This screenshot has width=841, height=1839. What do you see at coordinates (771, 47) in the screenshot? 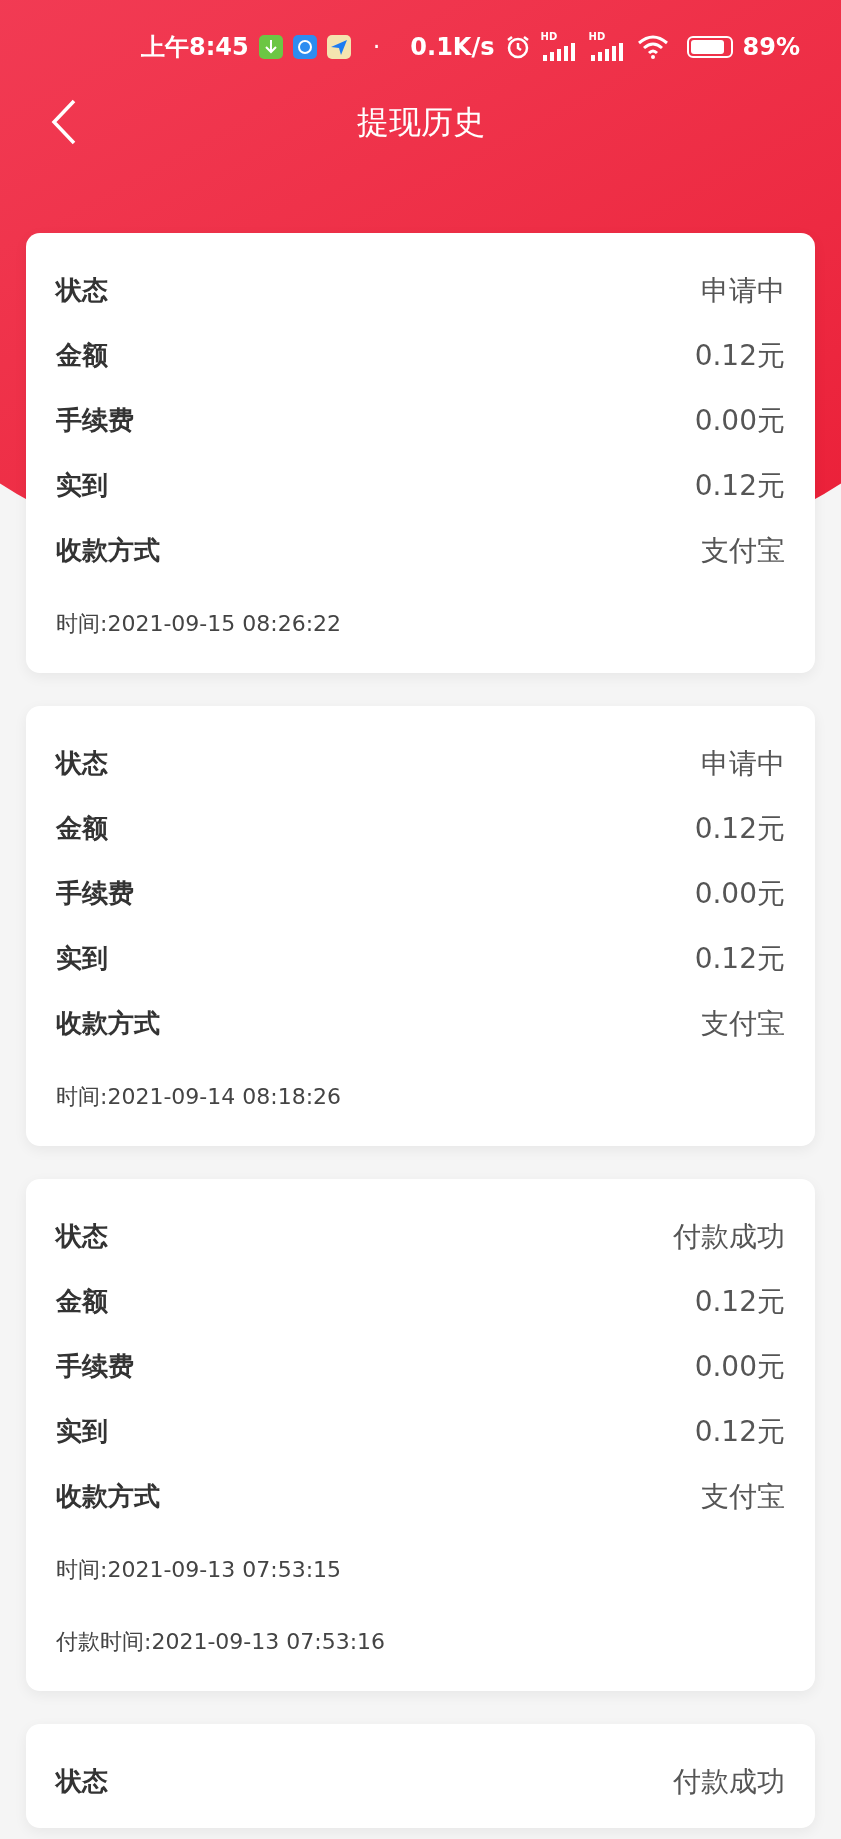
I see `battery-percent: 89%` at bounding box center [771, 47].